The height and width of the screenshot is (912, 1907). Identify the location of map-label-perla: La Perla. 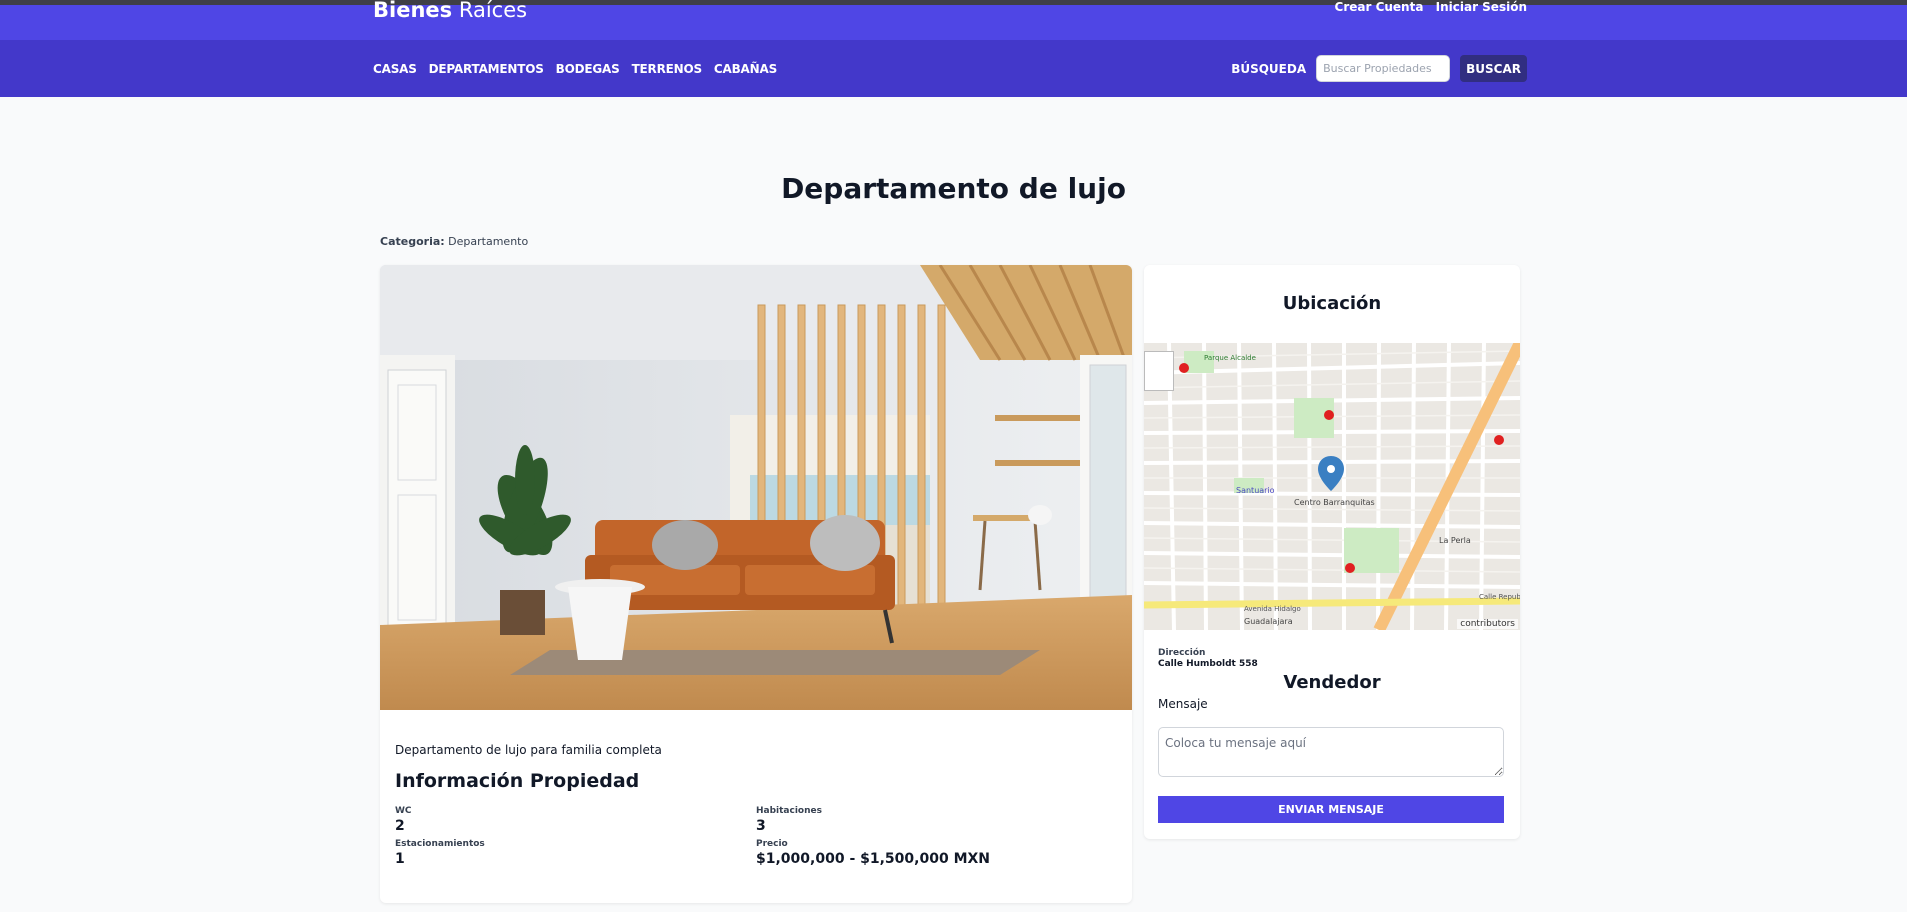
(1455, 540).